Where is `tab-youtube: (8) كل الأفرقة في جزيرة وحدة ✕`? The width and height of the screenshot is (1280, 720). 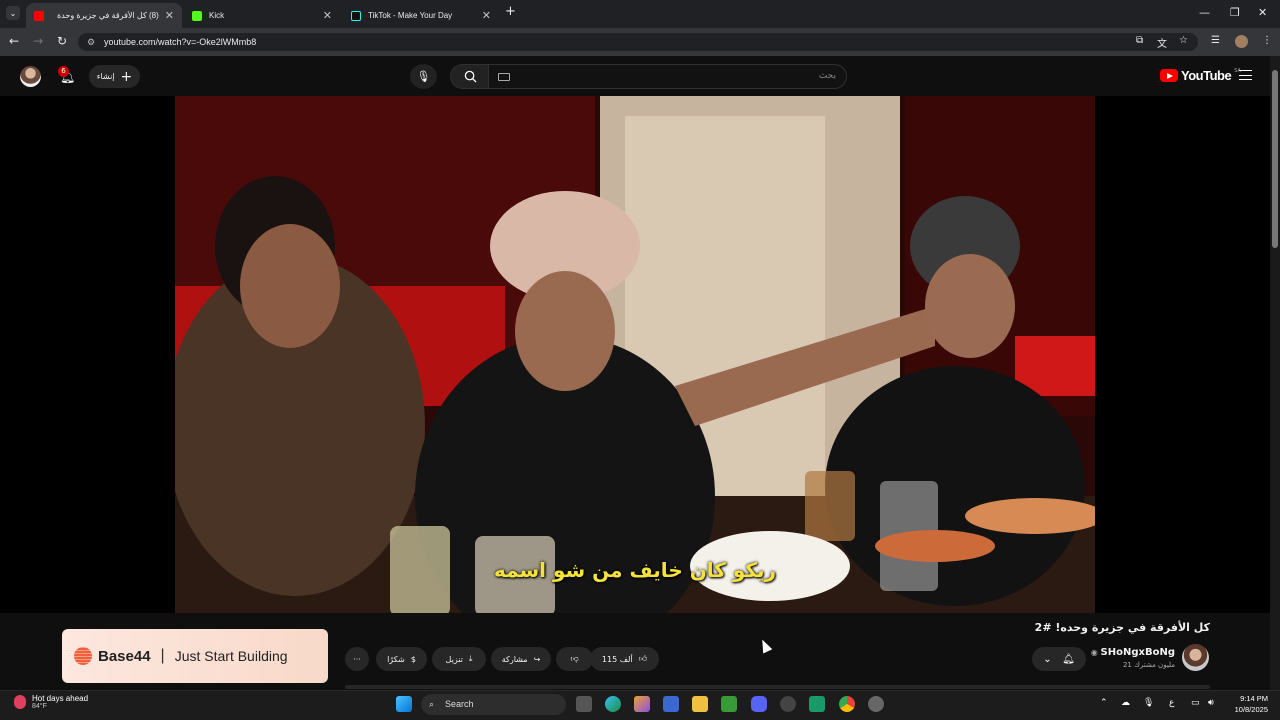 tab-youtube: (8) كل الأفرقة في جزيرة وحدة ✕ is located at coordinates (104, 15).